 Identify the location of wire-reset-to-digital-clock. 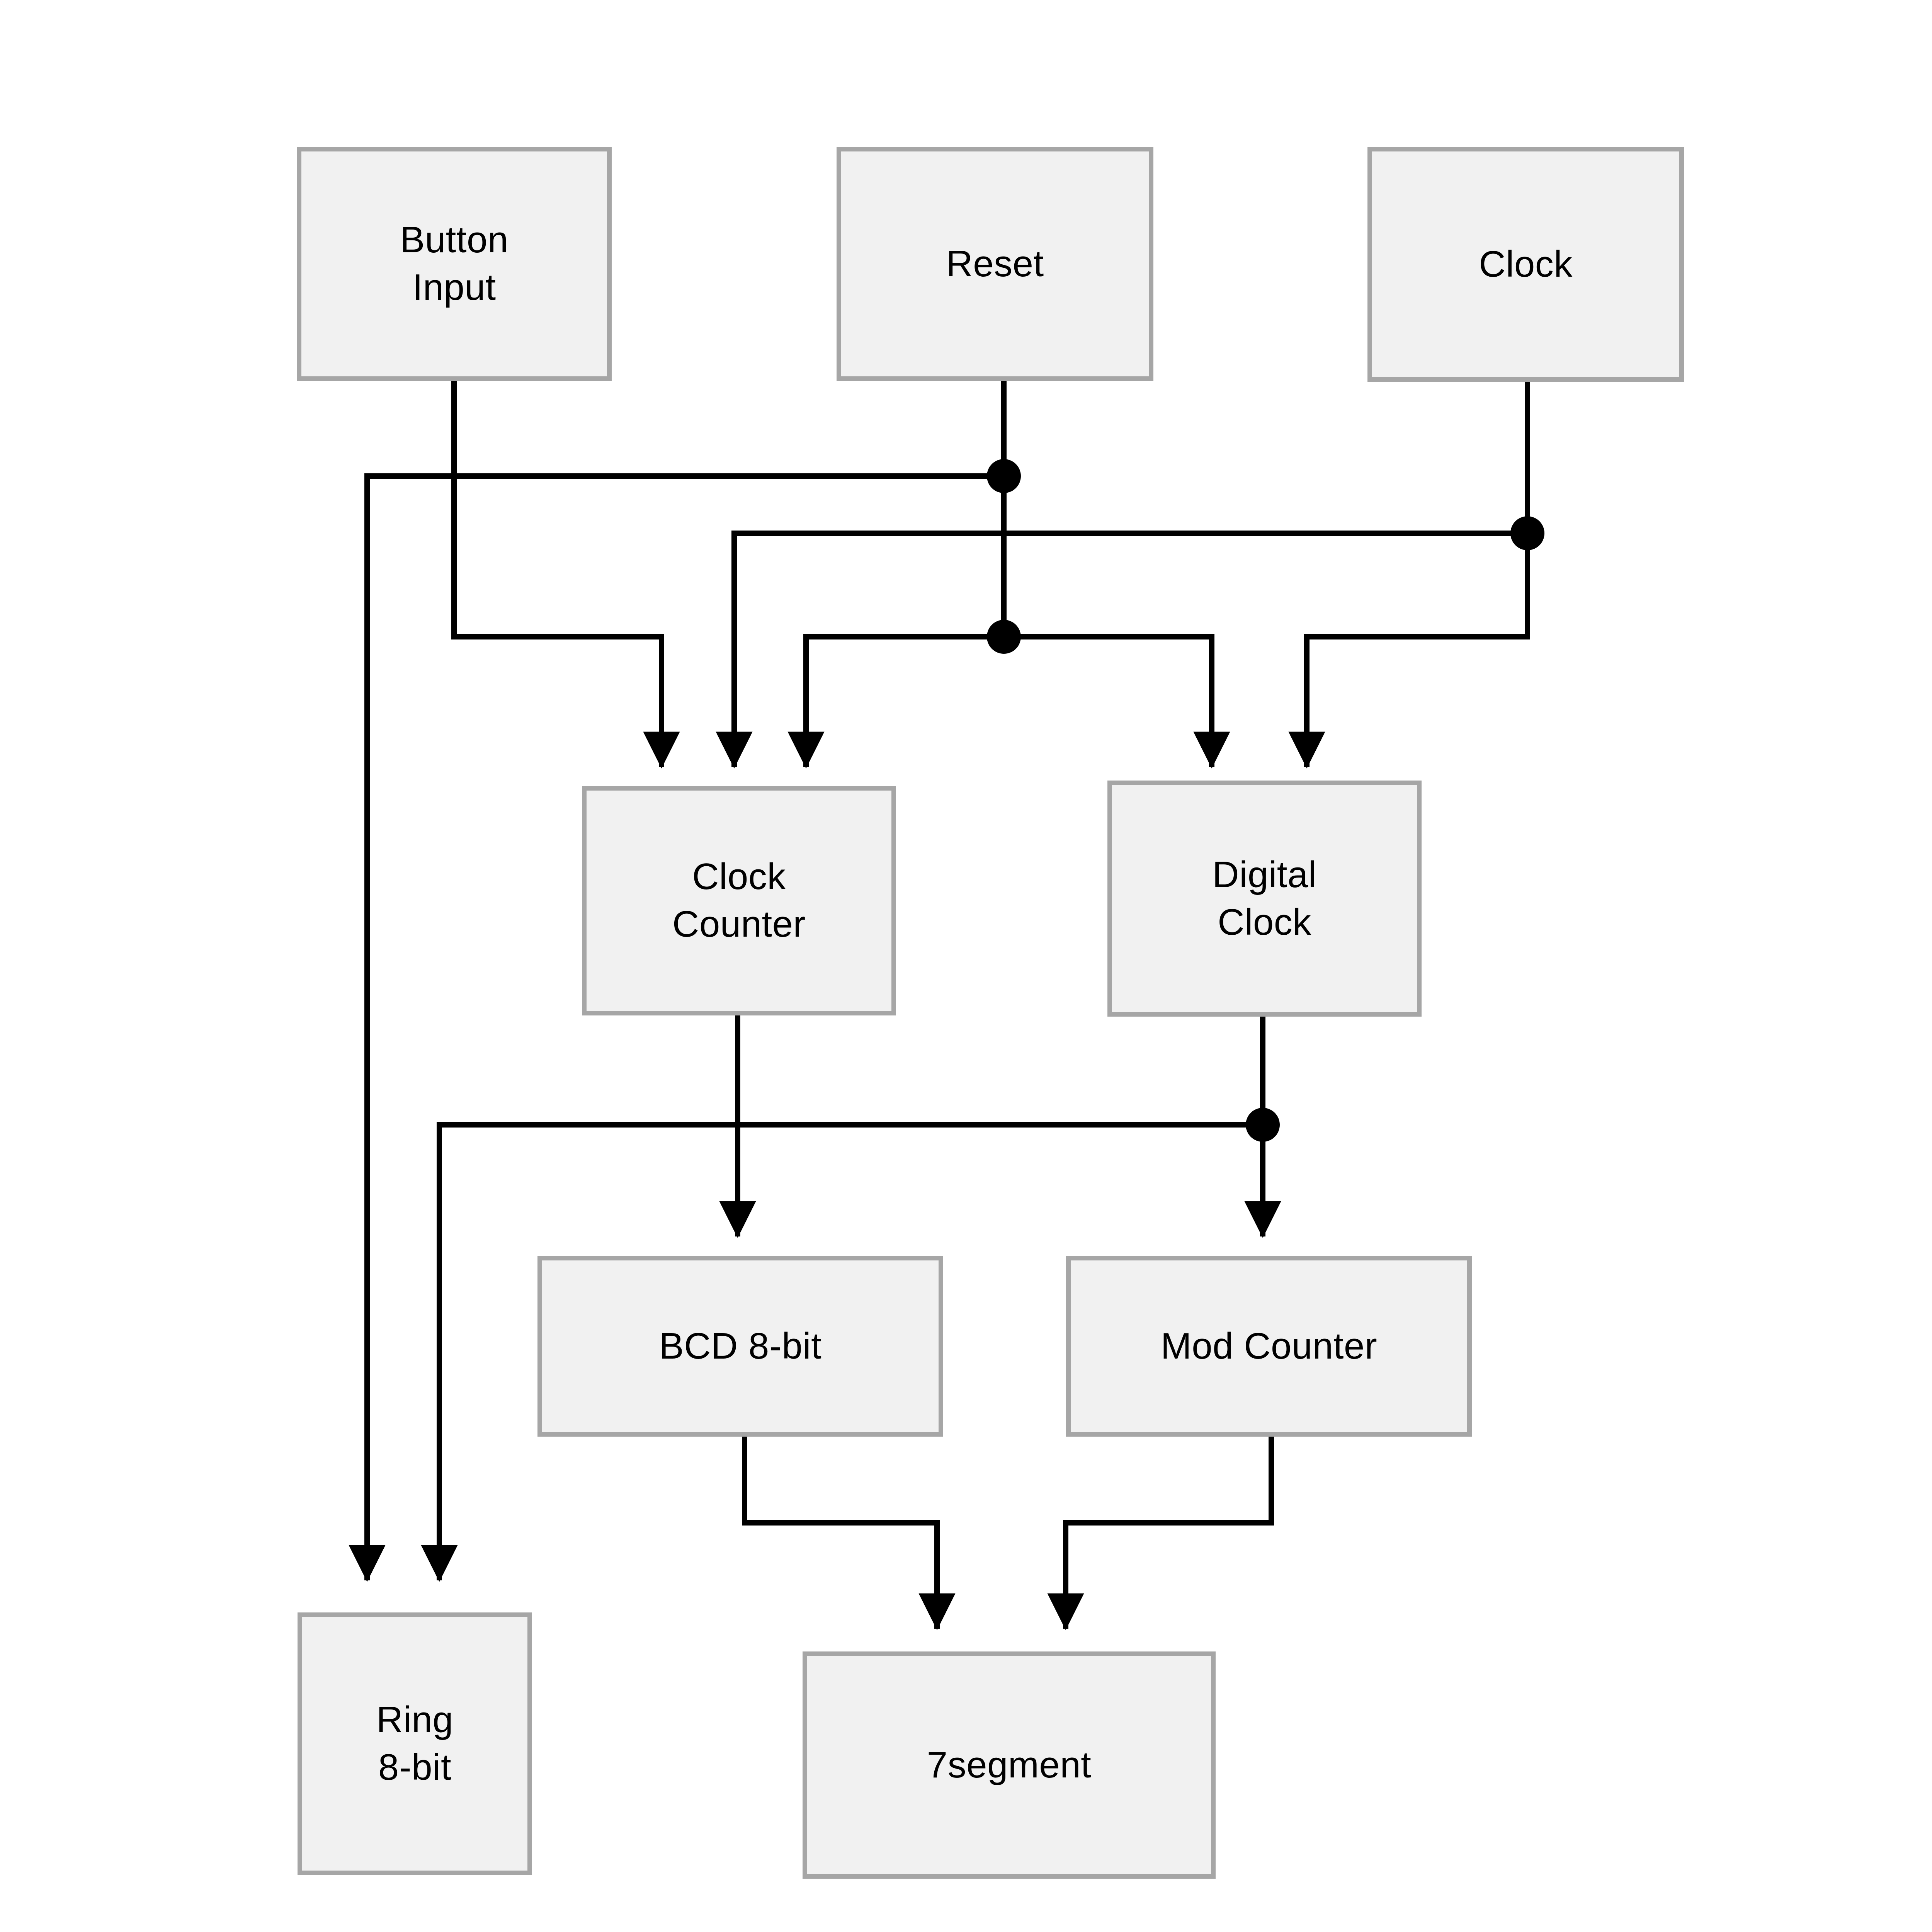
(1117, 702).